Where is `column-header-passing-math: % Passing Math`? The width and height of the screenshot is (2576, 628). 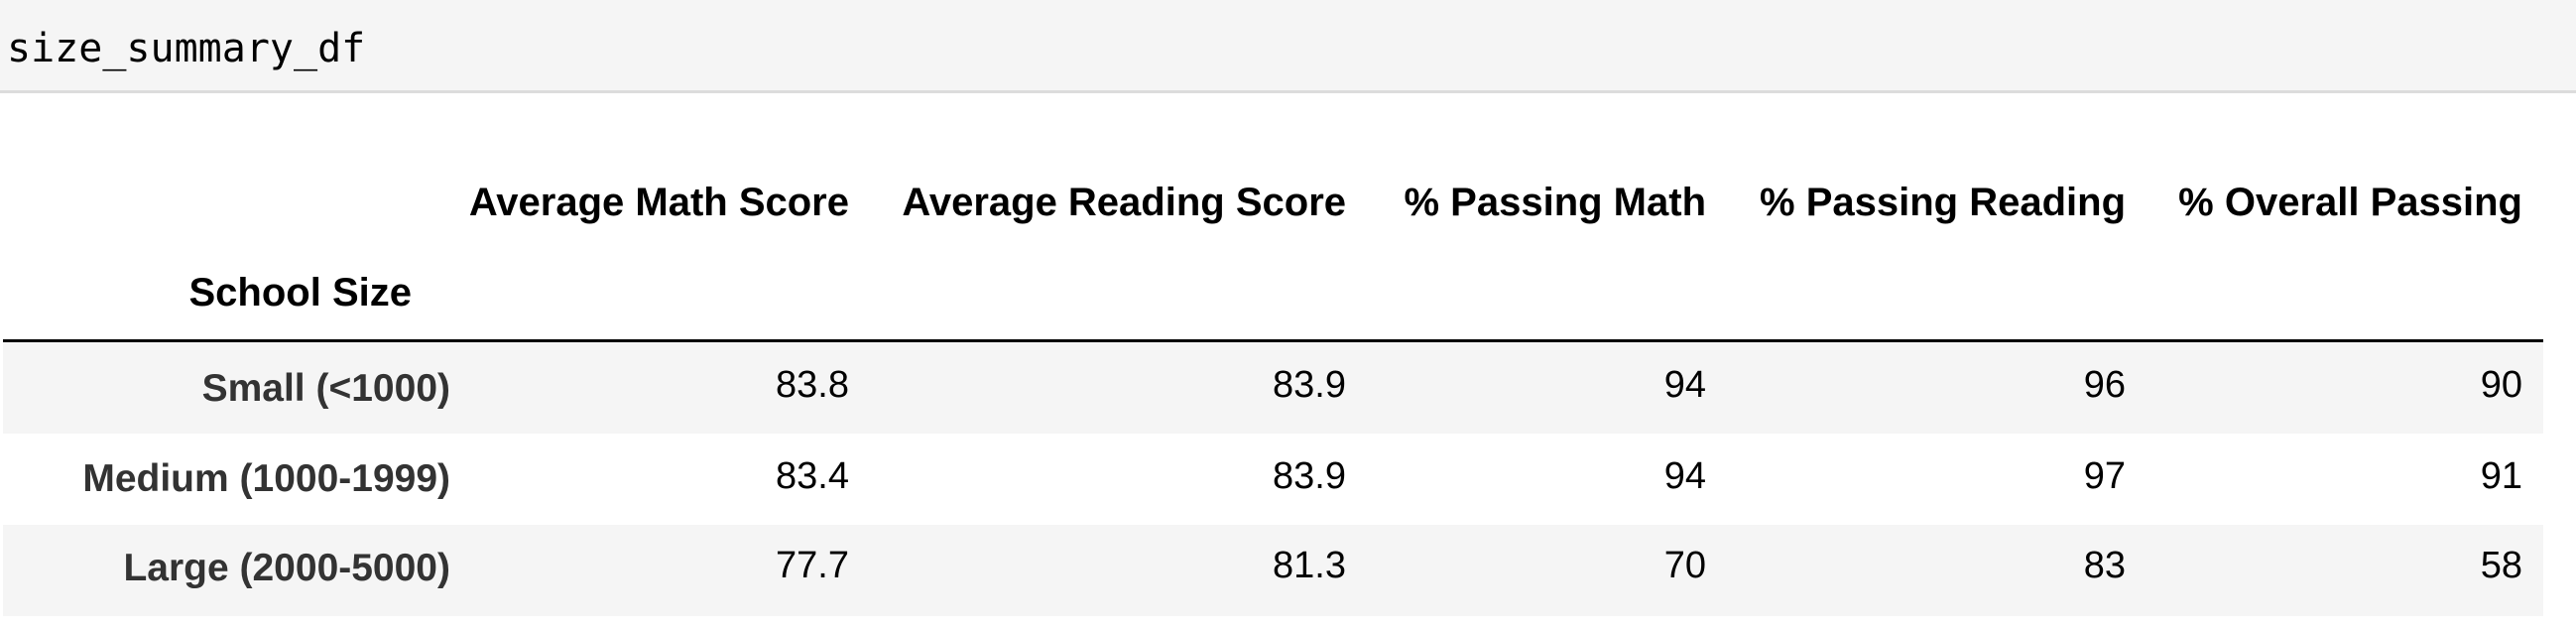 column-header-passing-math: % Passing Math is located at coordinates (1555, 202).